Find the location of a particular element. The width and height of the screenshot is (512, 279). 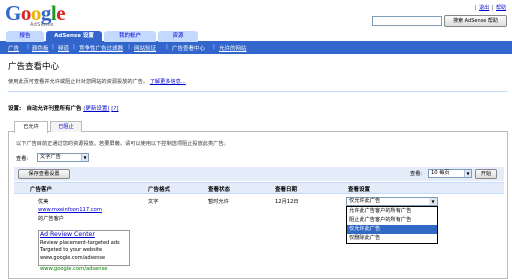

search-help-button: 搜索 AdSense 帮助 is located at coordinates (475, 21).